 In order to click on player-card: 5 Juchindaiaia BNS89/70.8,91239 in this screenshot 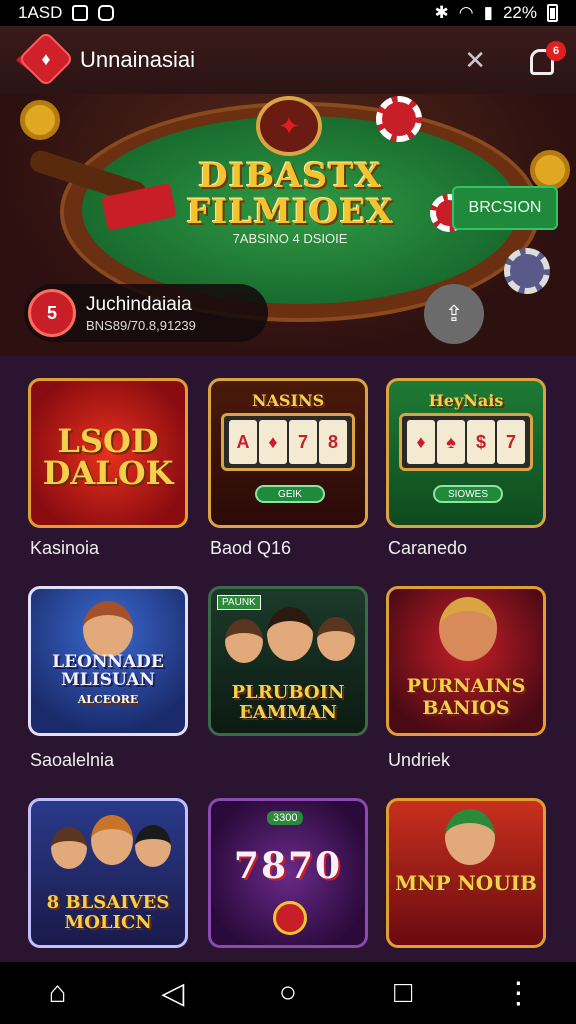, I will do `click(146, 313)`.